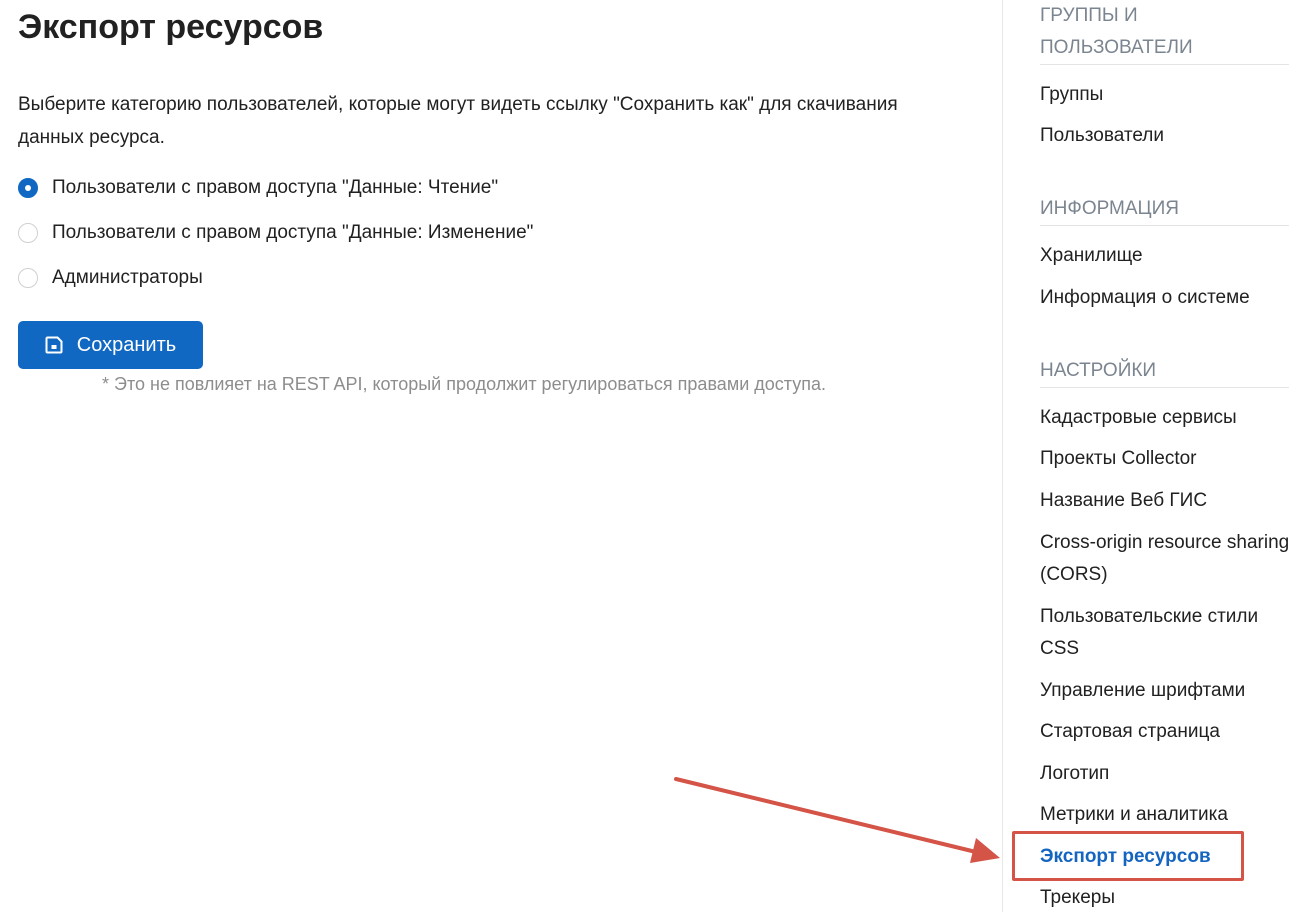 This screenshot has width=1307, height=912. What do you see at coordinates (54, 345) in the screenshot?
I see `floppy-disk-icon` at bounding box center [54, 345].